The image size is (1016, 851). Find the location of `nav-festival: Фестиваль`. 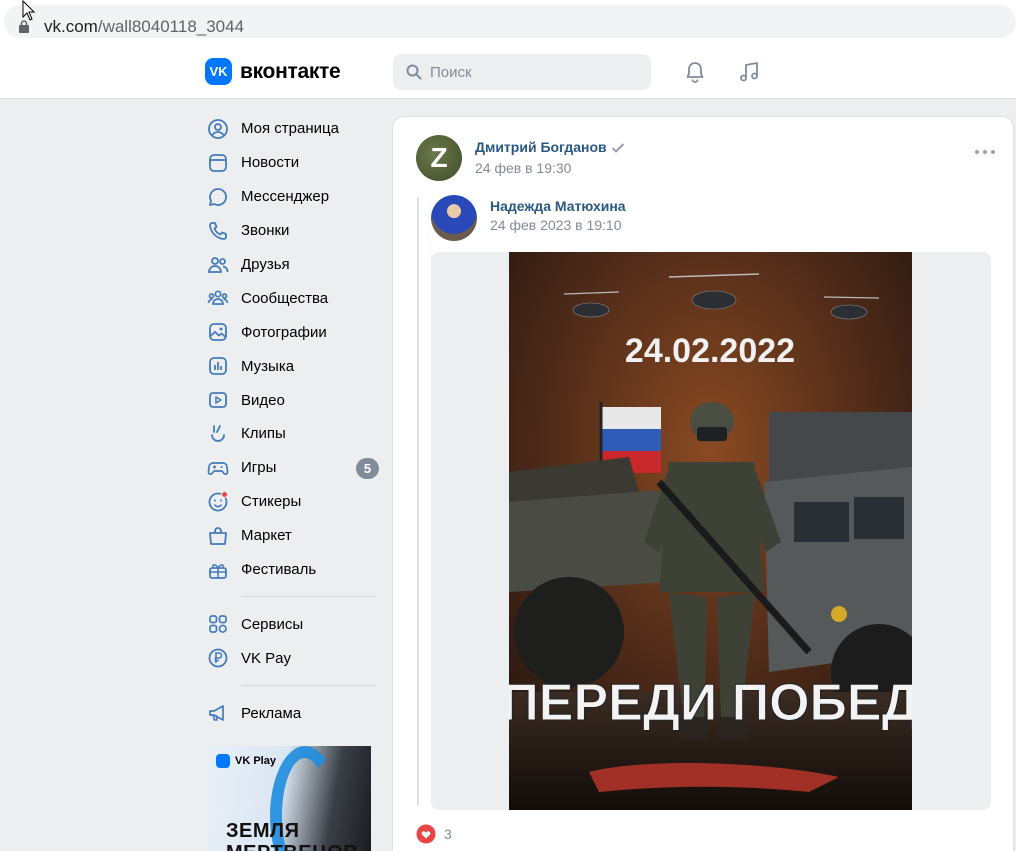

nav-festival: Фестиваль is located at coordinates (293, 570).